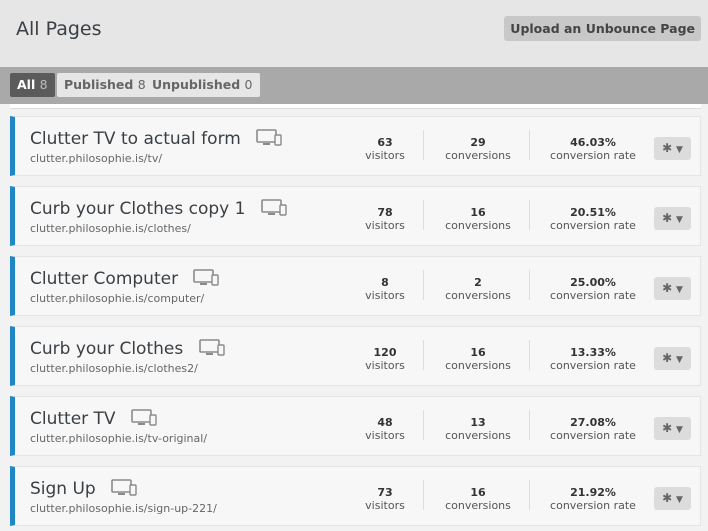 The width and height of the screenshot is (708, 531). What do you see at coordinates (593, 142) in the screenshot?
I see `conversion-rate-value: 46.03%` at bounding box center [593, 142].